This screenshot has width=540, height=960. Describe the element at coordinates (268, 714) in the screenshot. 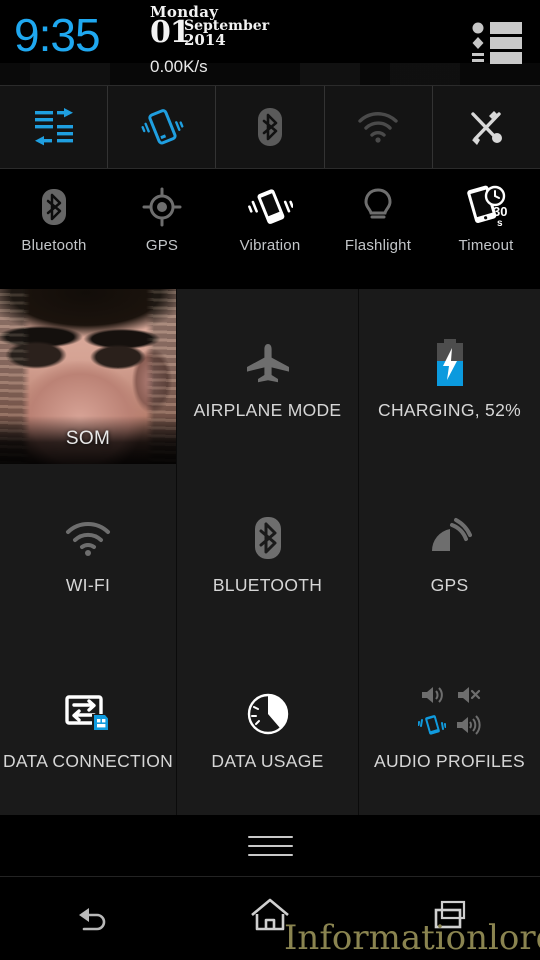

I see `data-usage-pie-icon` at that location.